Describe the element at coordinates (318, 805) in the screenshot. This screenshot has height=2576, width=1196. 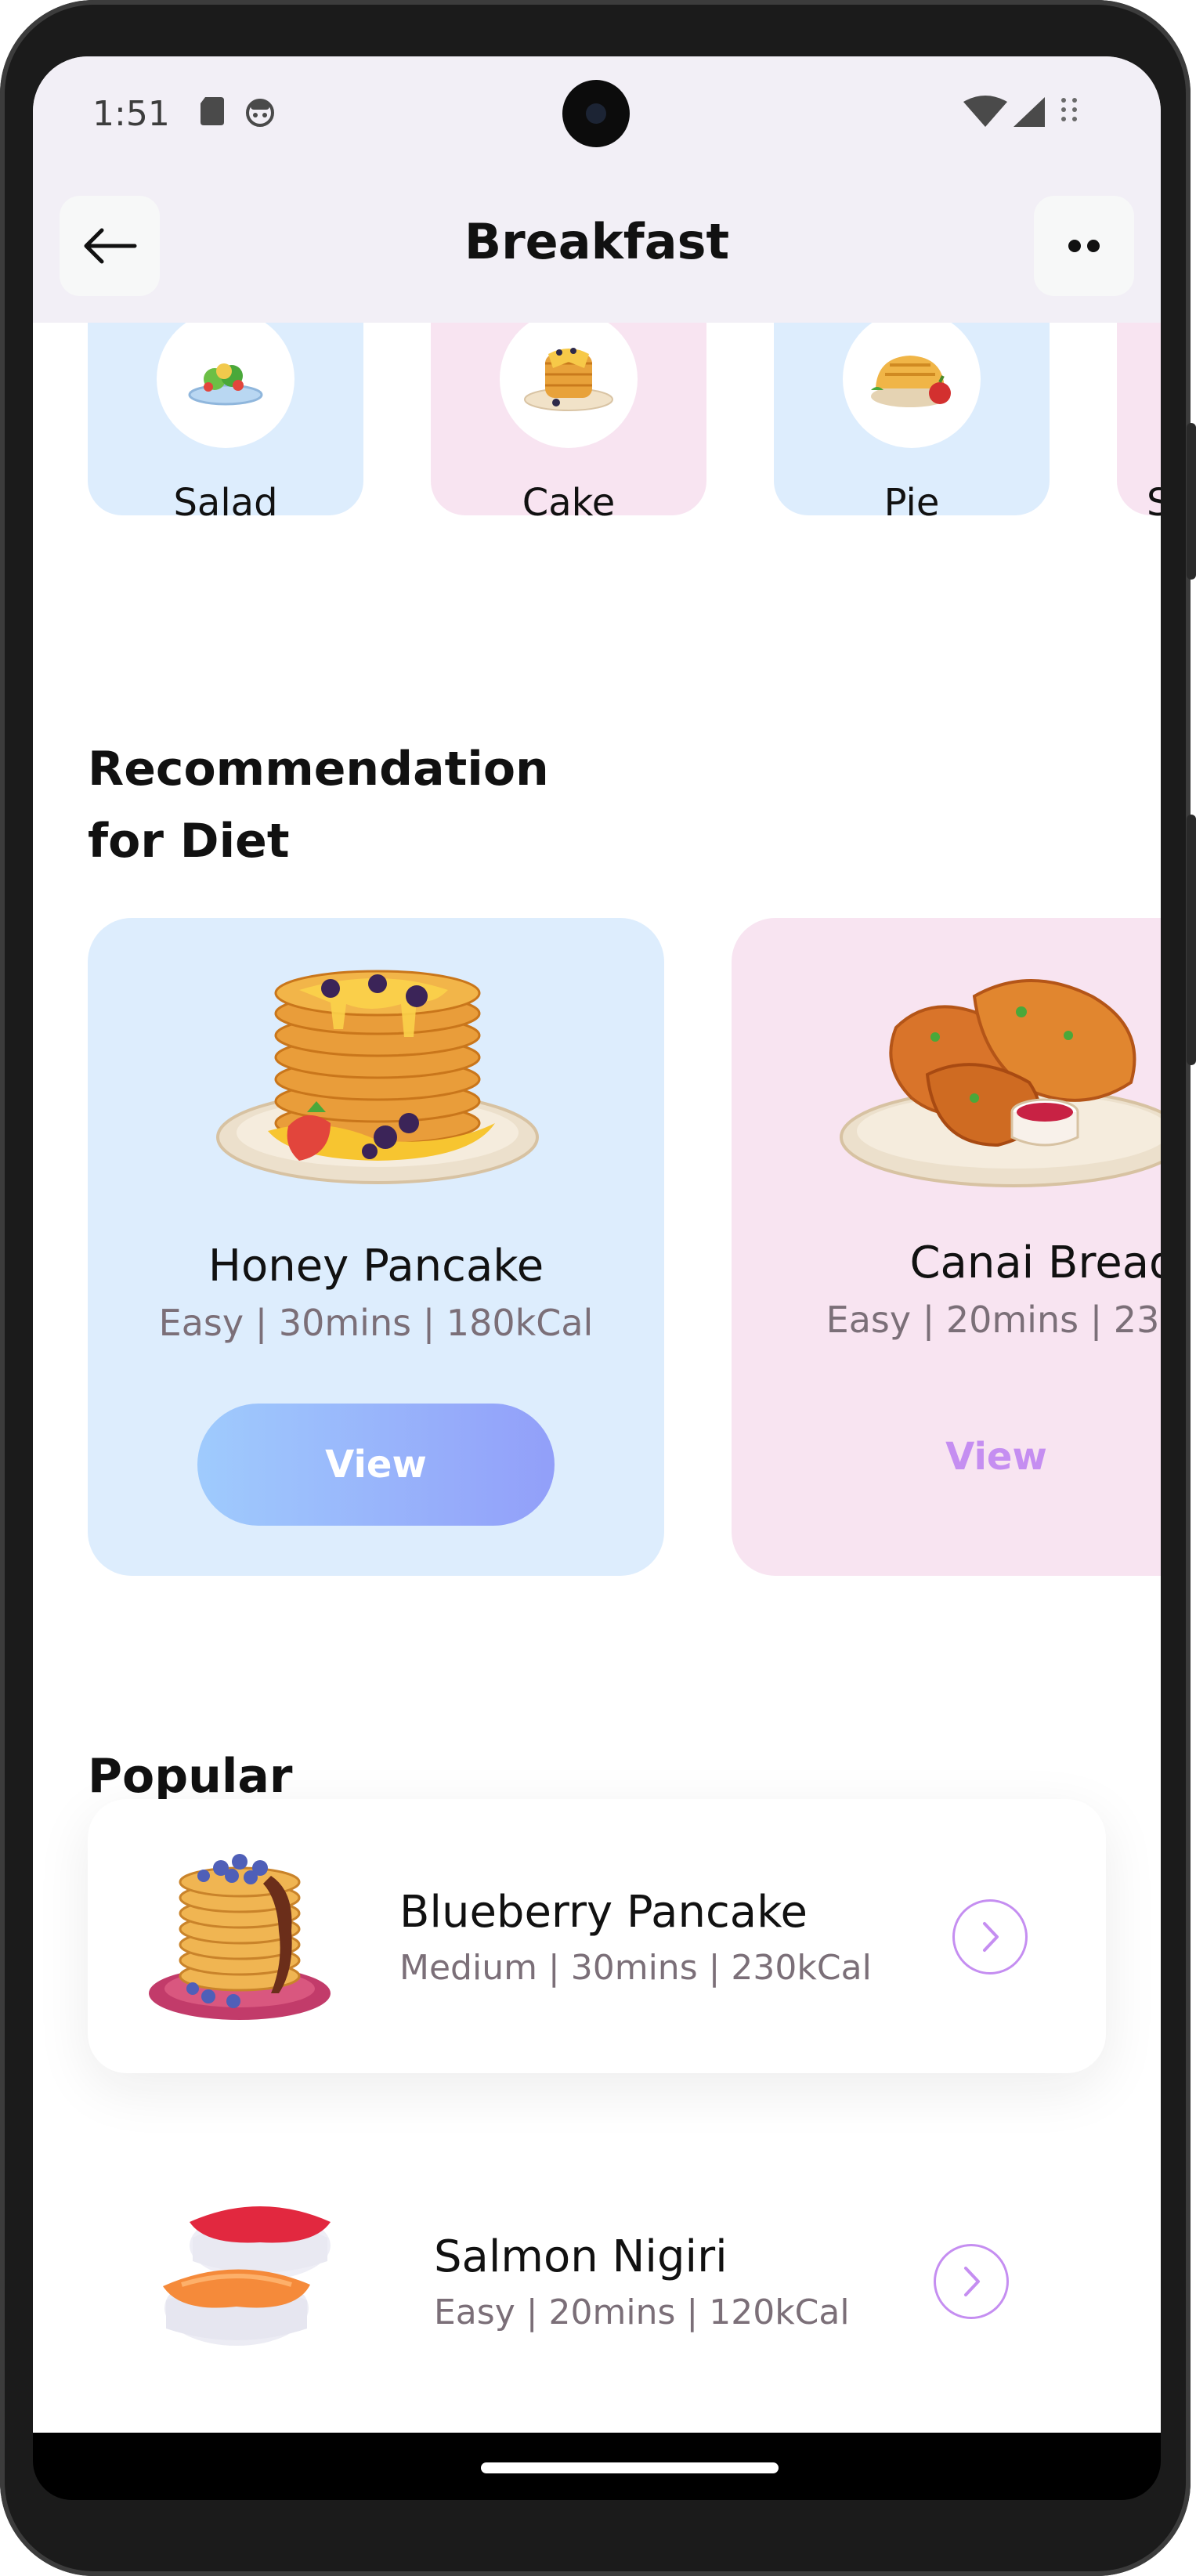
I see `recommendation-title: Recommendation for Diet` at that location.